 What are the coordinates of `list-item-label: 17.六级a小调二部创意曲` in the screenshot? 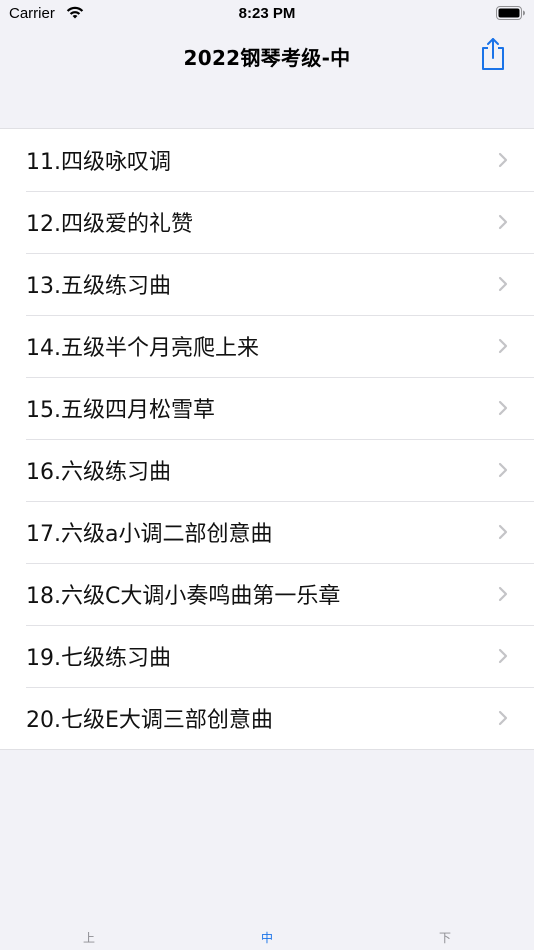 It's located at (149, 534).